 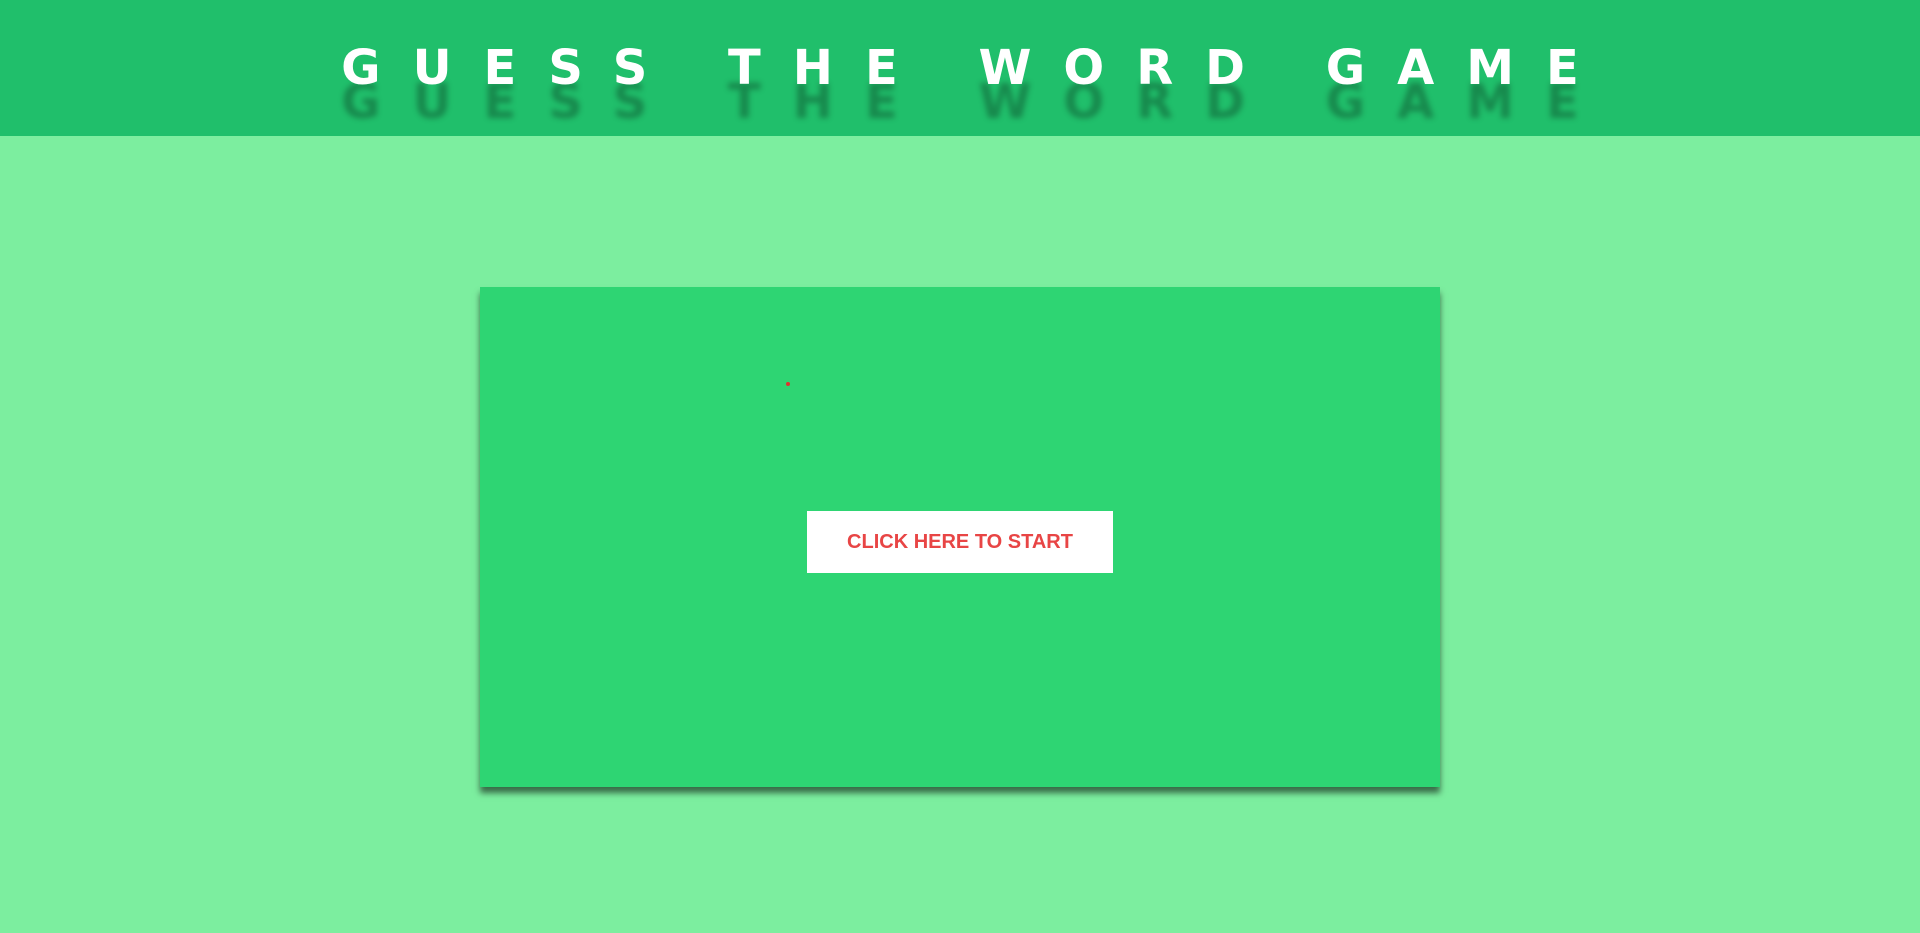 What do you see at coordinates (960, 542) in the screenshot?
I see `start-button: CLICK HERE TO START` at bounding box center [960, 542].